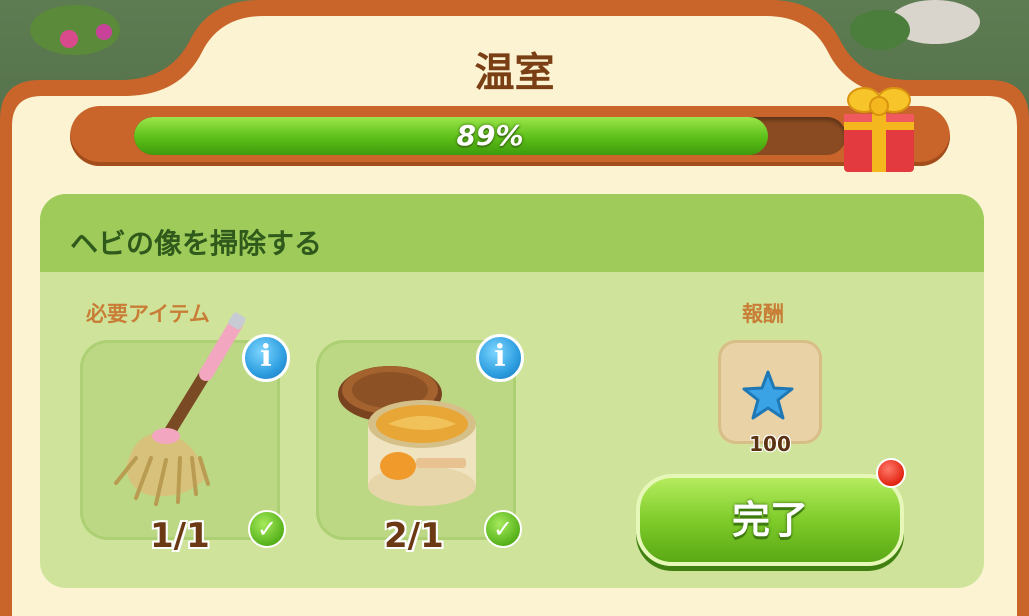  What do you see at coordinates (891, 473) in the screenshot?
I see `notification-dot` at bounding box center [891, 473].